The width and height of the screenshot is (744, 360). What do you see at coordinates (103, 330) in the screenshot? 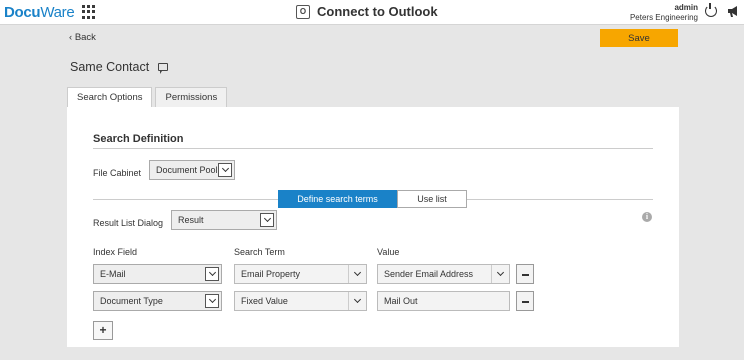
I see `add-row-button: +` at bounding box center [103, 330].